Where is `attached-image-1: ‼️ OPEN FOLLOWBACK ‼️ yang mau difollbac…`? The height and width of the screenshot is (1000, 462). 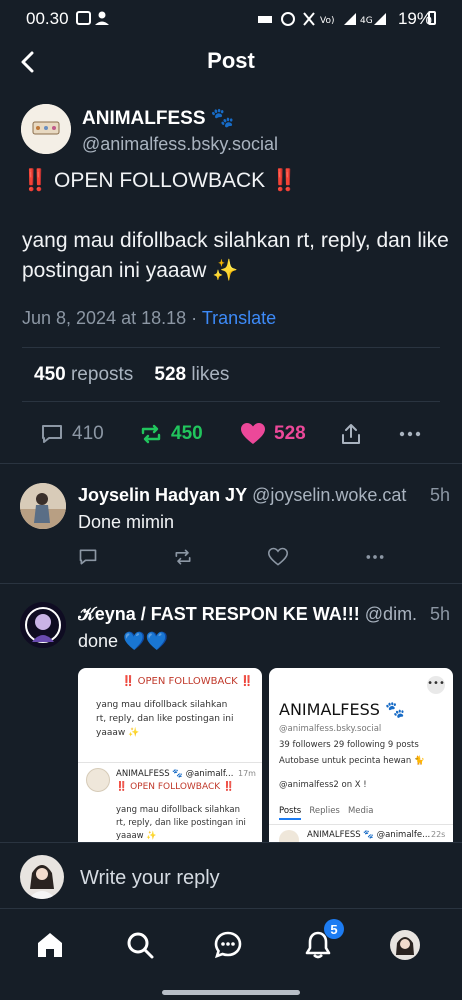 attached-image-1: ‼️ OPEN FOLLOWBACK ‼️ yang mau difollbac… is located at coordinates (170, 755).